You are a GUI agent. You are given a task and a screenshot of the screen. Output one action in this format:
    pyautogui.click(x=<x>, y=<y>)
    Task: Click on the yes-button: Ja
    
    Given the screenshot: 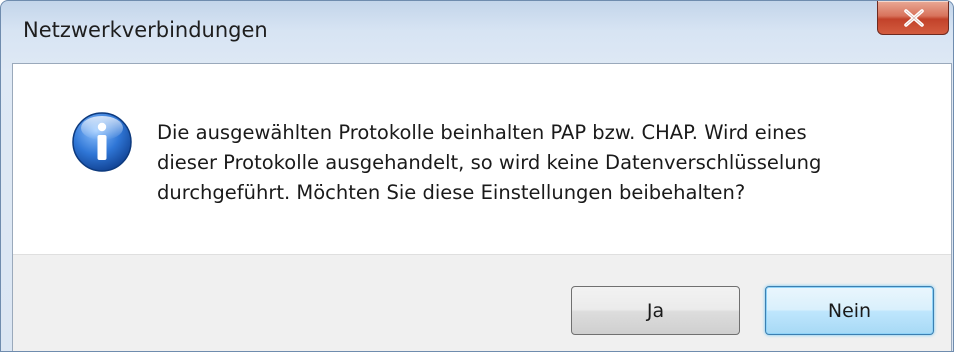 What is the action you would take?
    pyautogui.click(x=655, y=310)
    